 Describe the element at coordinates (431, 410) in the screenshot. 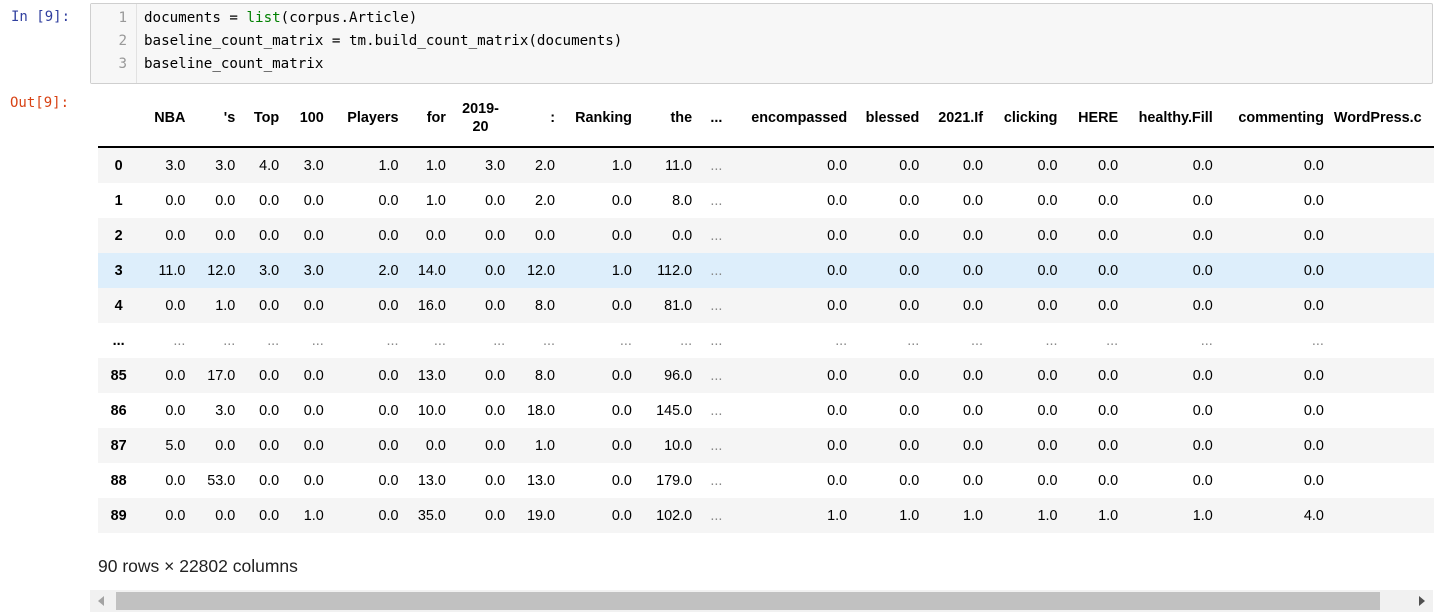

I see `table-cell: 10.0` at that location.